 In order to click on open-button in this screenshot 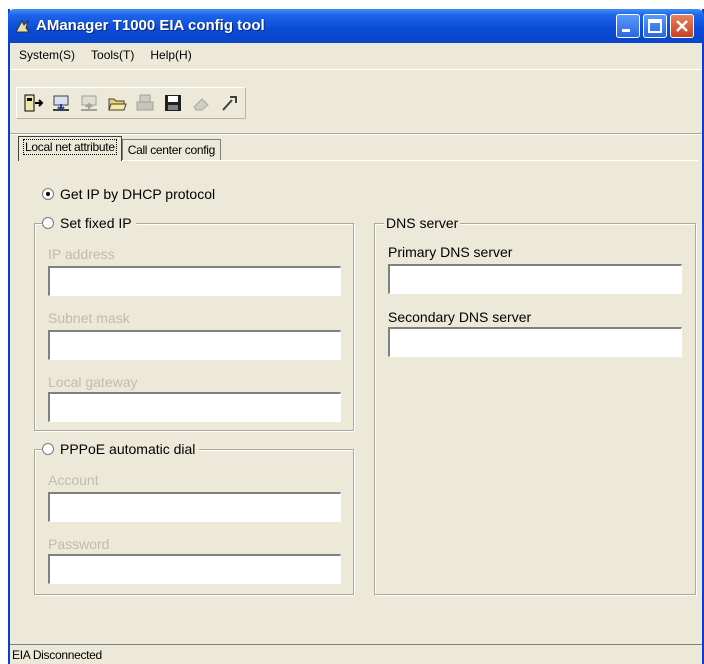, I will do `click(116, 103)`.